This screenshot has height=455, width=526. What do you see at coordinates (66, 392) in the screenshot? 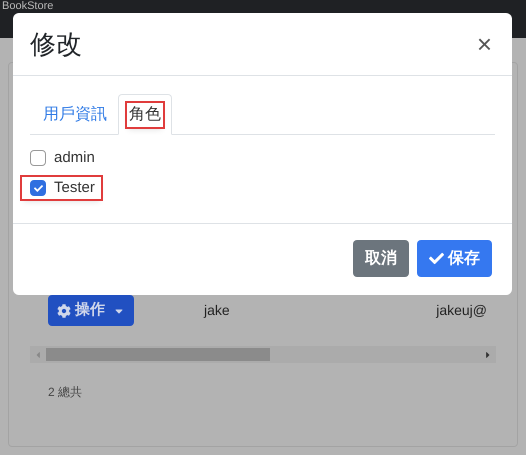
I see `total-count: 2 總共` at bounding box center [66, 392].